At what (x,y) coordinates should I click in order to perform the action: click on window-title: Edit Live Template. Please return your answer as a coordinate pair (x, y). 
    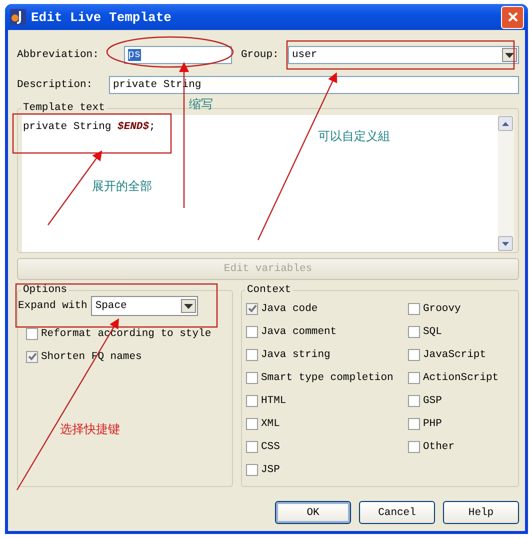
    Looking at the image, I should click on (101, 17).